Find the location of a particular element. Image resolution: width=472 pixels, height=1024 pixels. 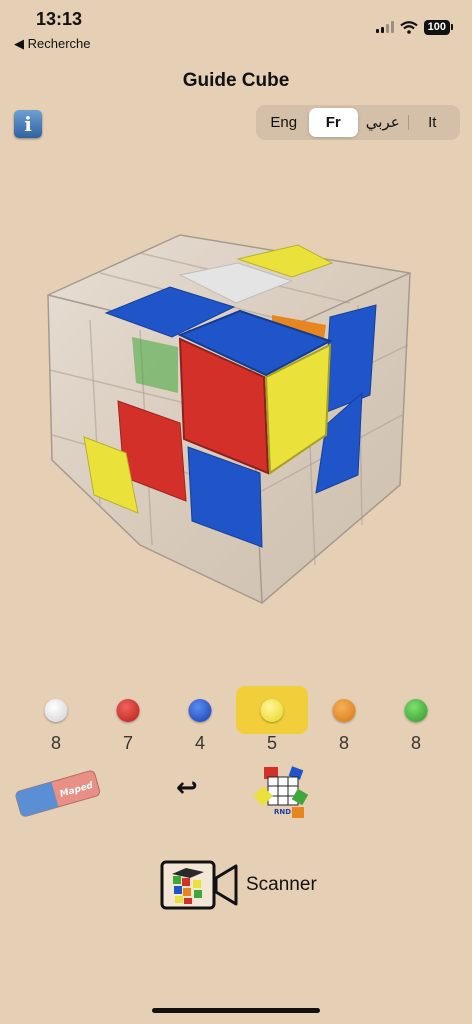

lang-option-arabic: عربي is located at coordinates (383, 122).